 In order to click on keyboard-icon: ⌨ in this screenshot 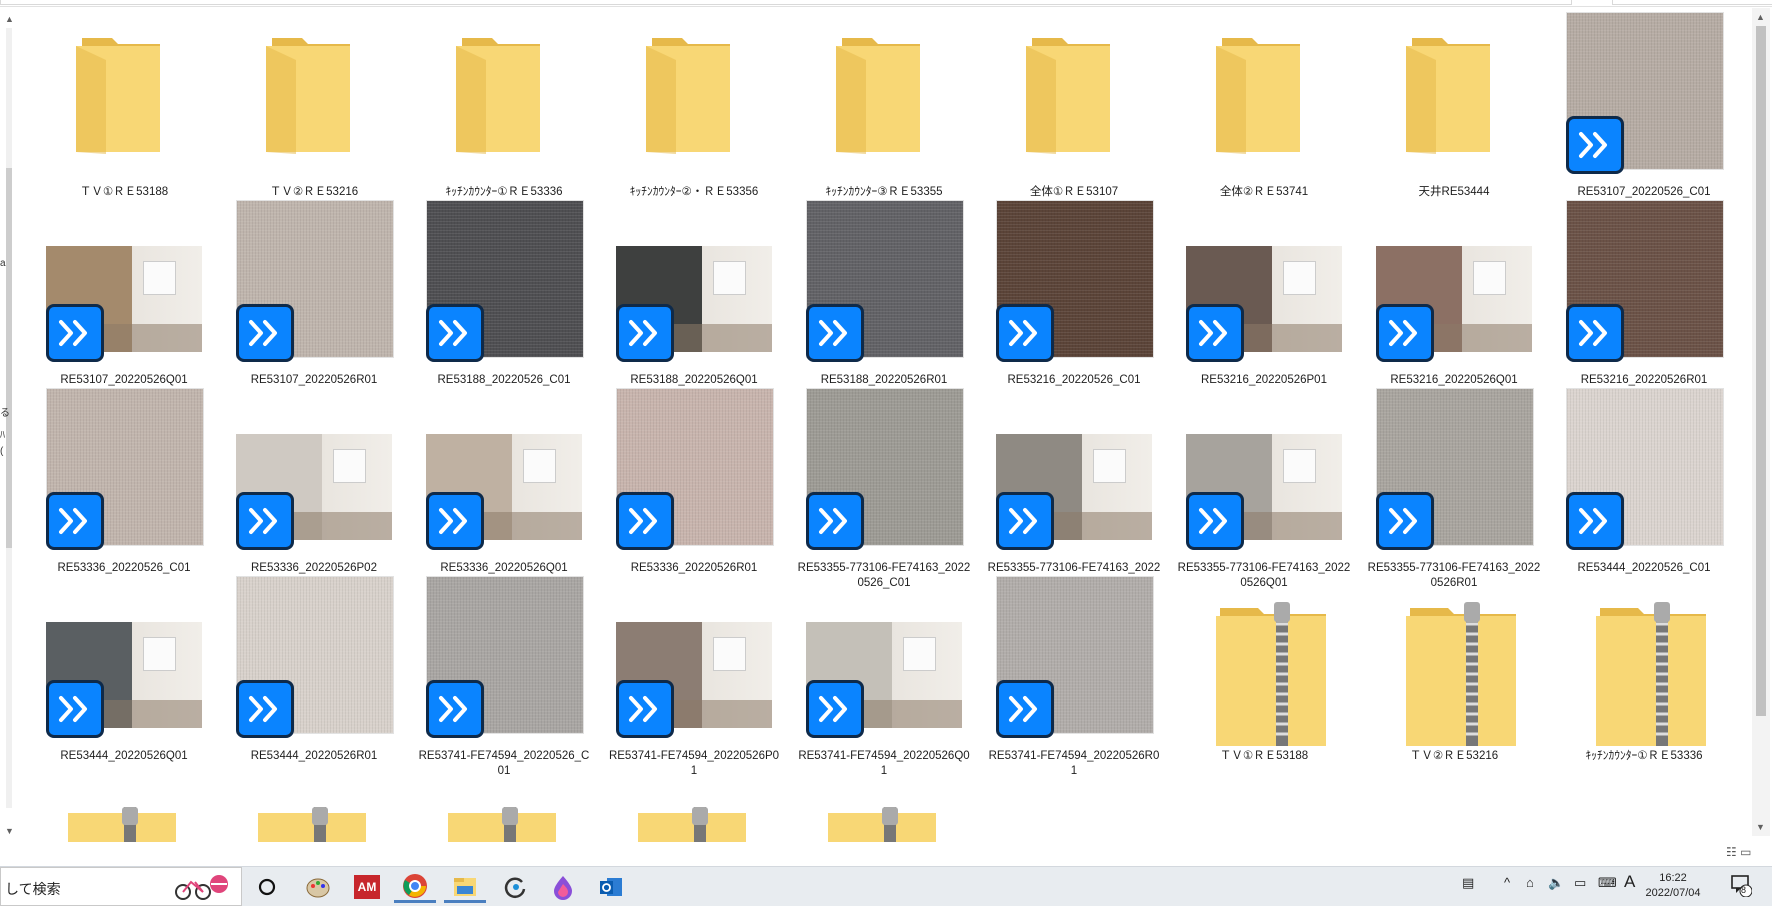, I will do `click(1607, 883)`.